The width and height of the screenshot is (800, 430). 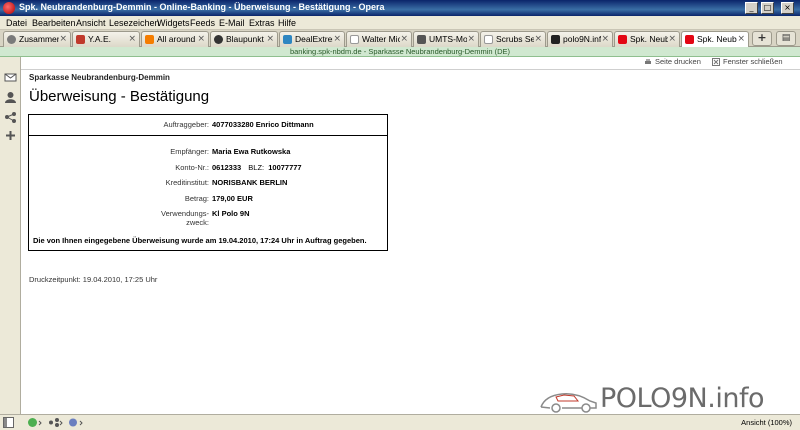 What do you see at coordinates (555, 39) in the screenshot?
I see `polo-icon` at bounding box center [555, 39].